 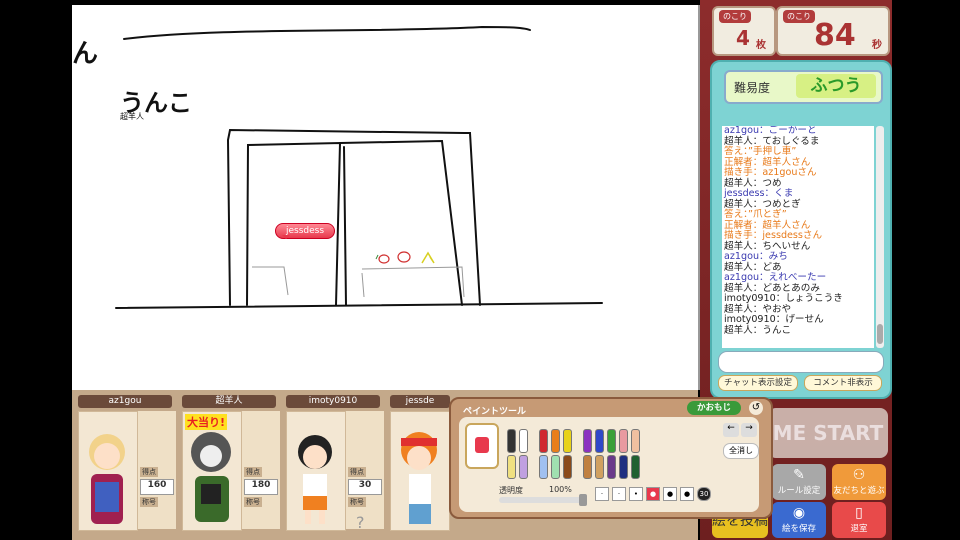 What do you see at coordinates (543, 500) in the screenshot?
I see `opacity-slider` at bounding box center [543, 500].